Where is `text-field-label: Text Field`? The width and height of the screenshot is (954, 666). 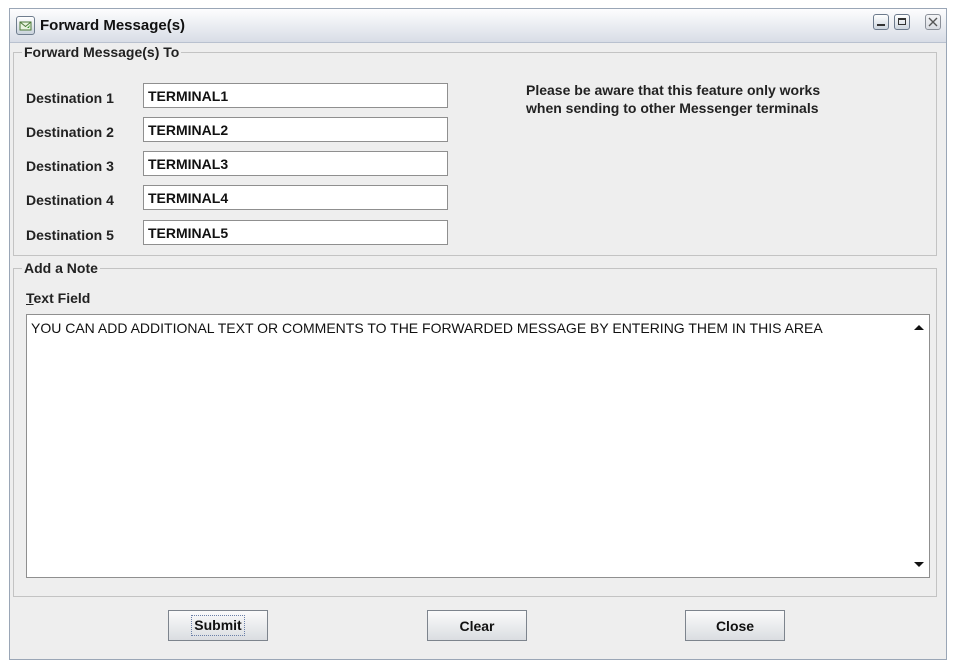 text-field-label: Text Field is located at coordinates (58, 298).